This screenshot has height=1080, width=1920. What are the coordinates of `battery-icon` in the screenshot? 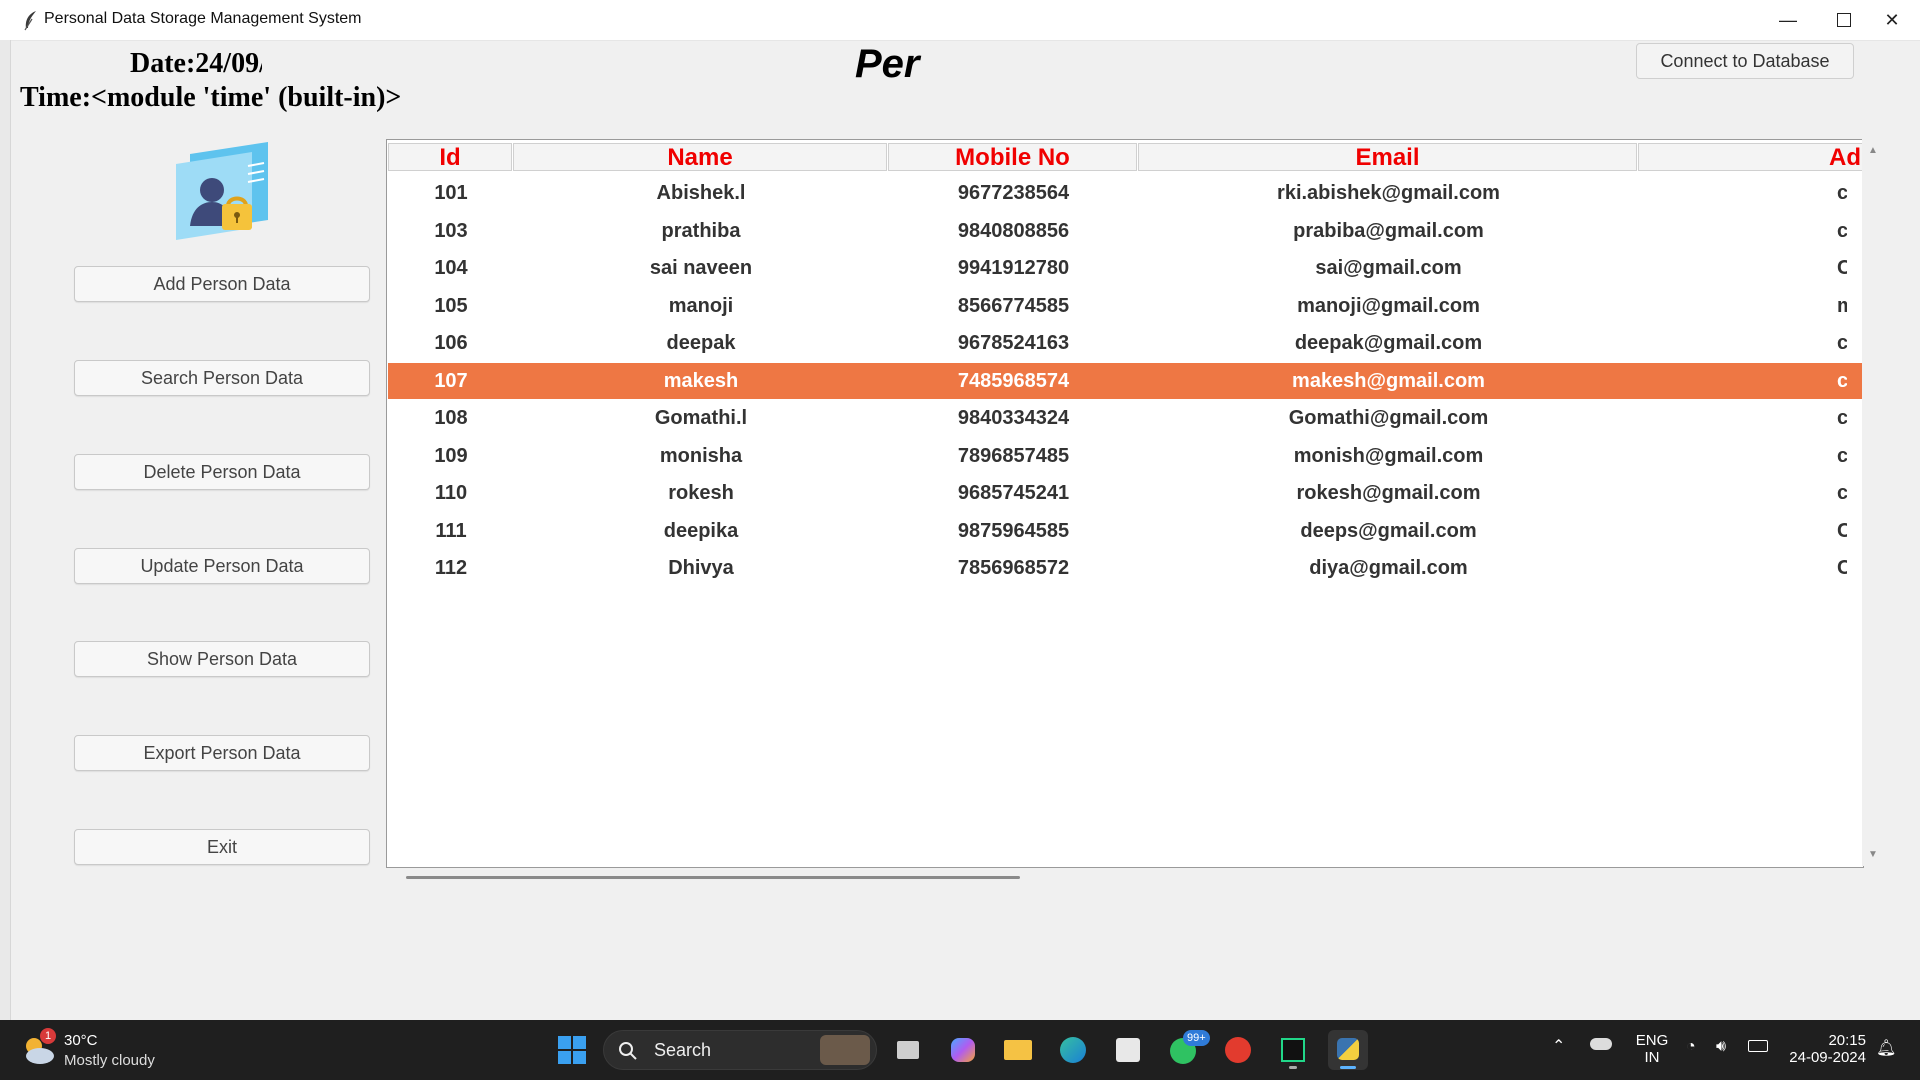 It's located at (1758, 1046).